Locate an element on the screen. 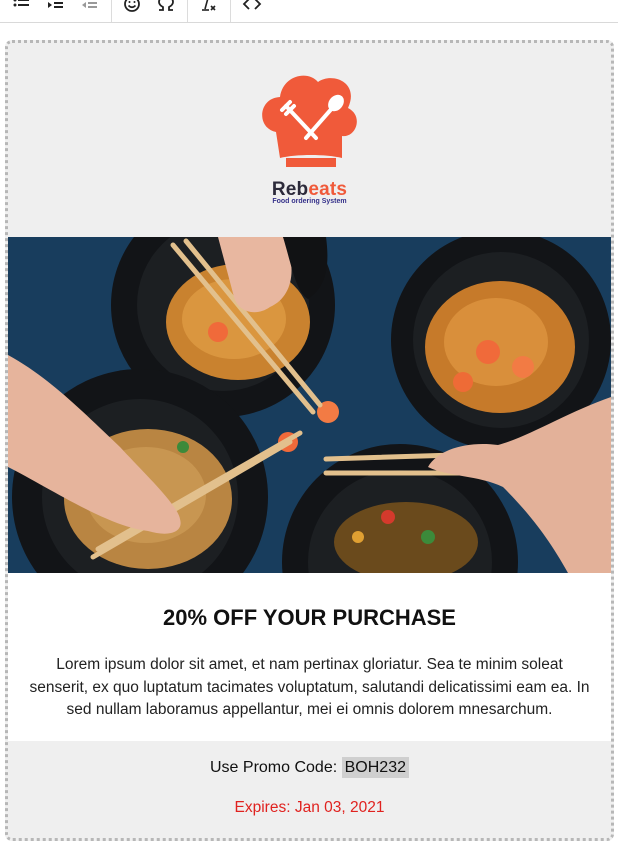 Image resolution: width=618 pixels, height=849 pixels. brand-tagline: Food ordering System is located at coordinates (309, 201).